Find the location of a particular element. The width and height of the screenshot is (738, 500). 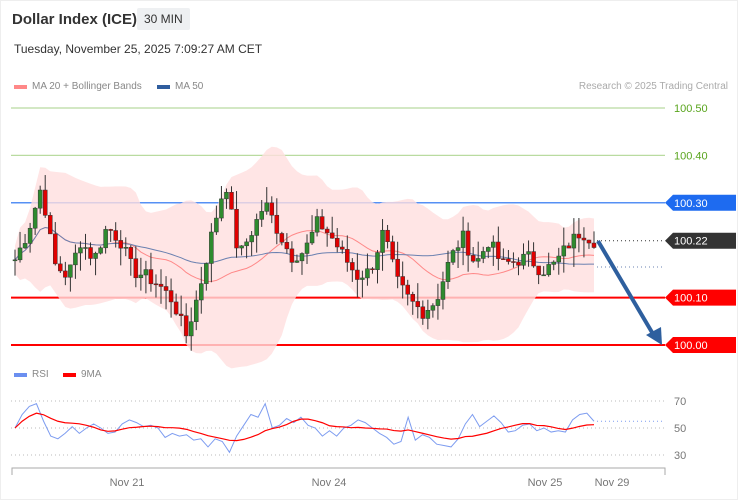

x-label: Nov 25 is located at coordinates (545, 483).